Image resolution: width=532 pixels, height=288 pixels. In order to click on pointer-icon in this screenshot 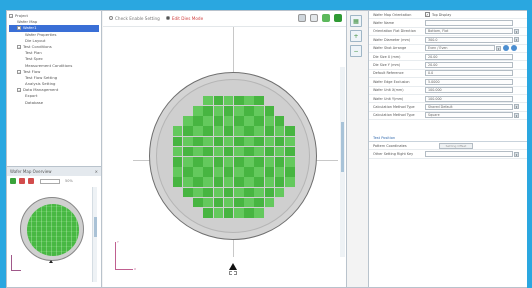, I will do `click(302, 18)`.